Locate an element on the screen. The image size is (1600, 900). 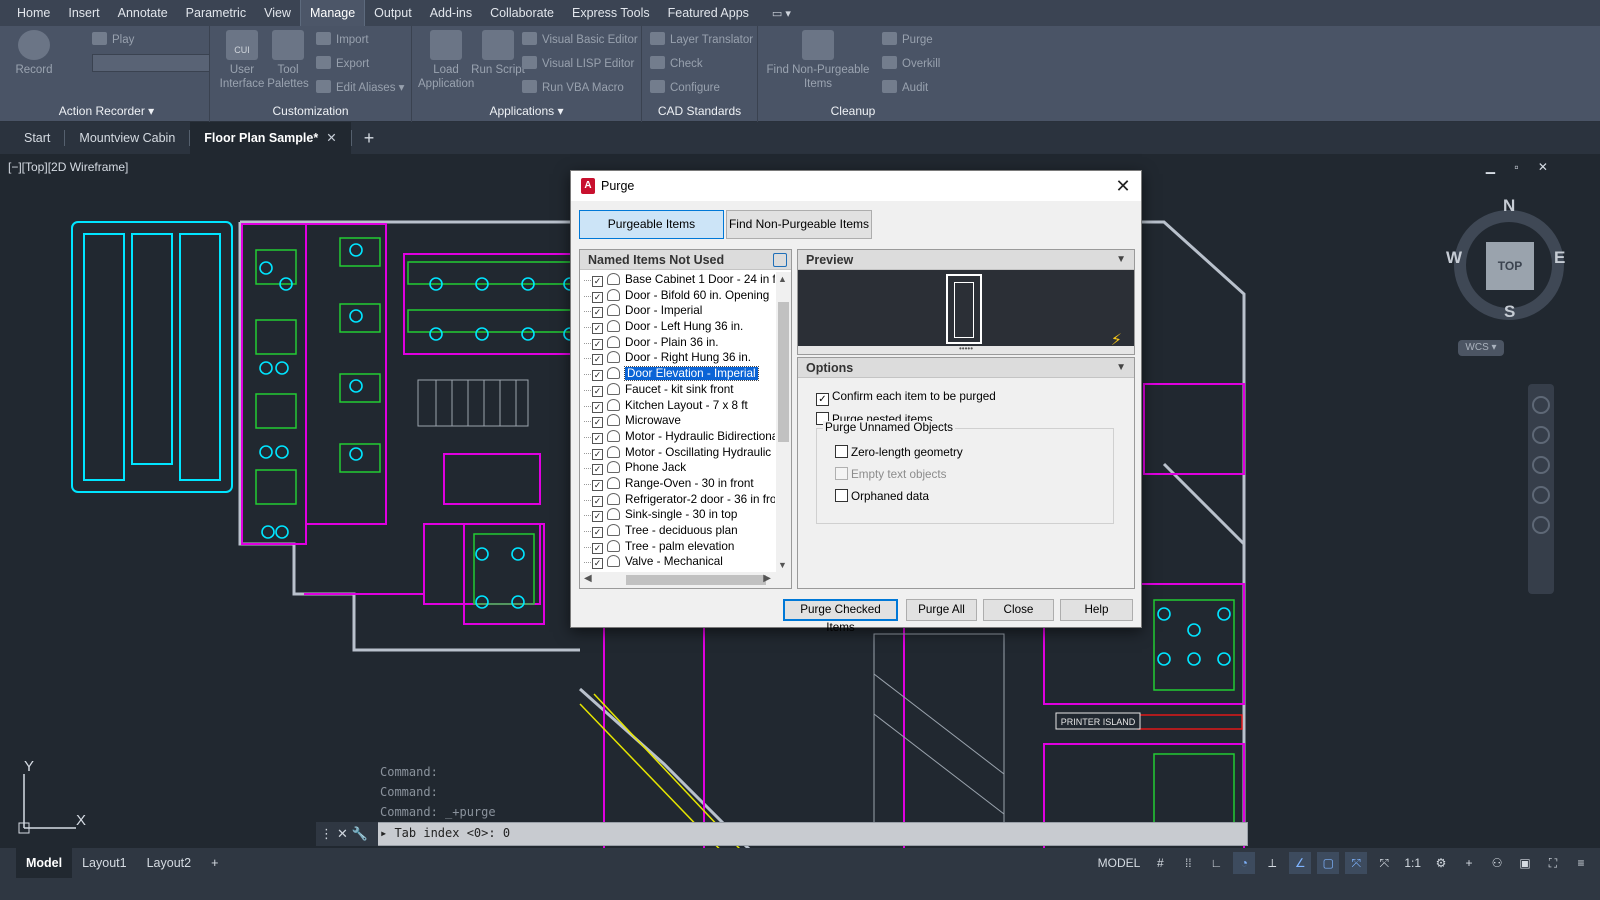
ribbon-tab-annotate: Annotate is located at coordinates (143, 13).